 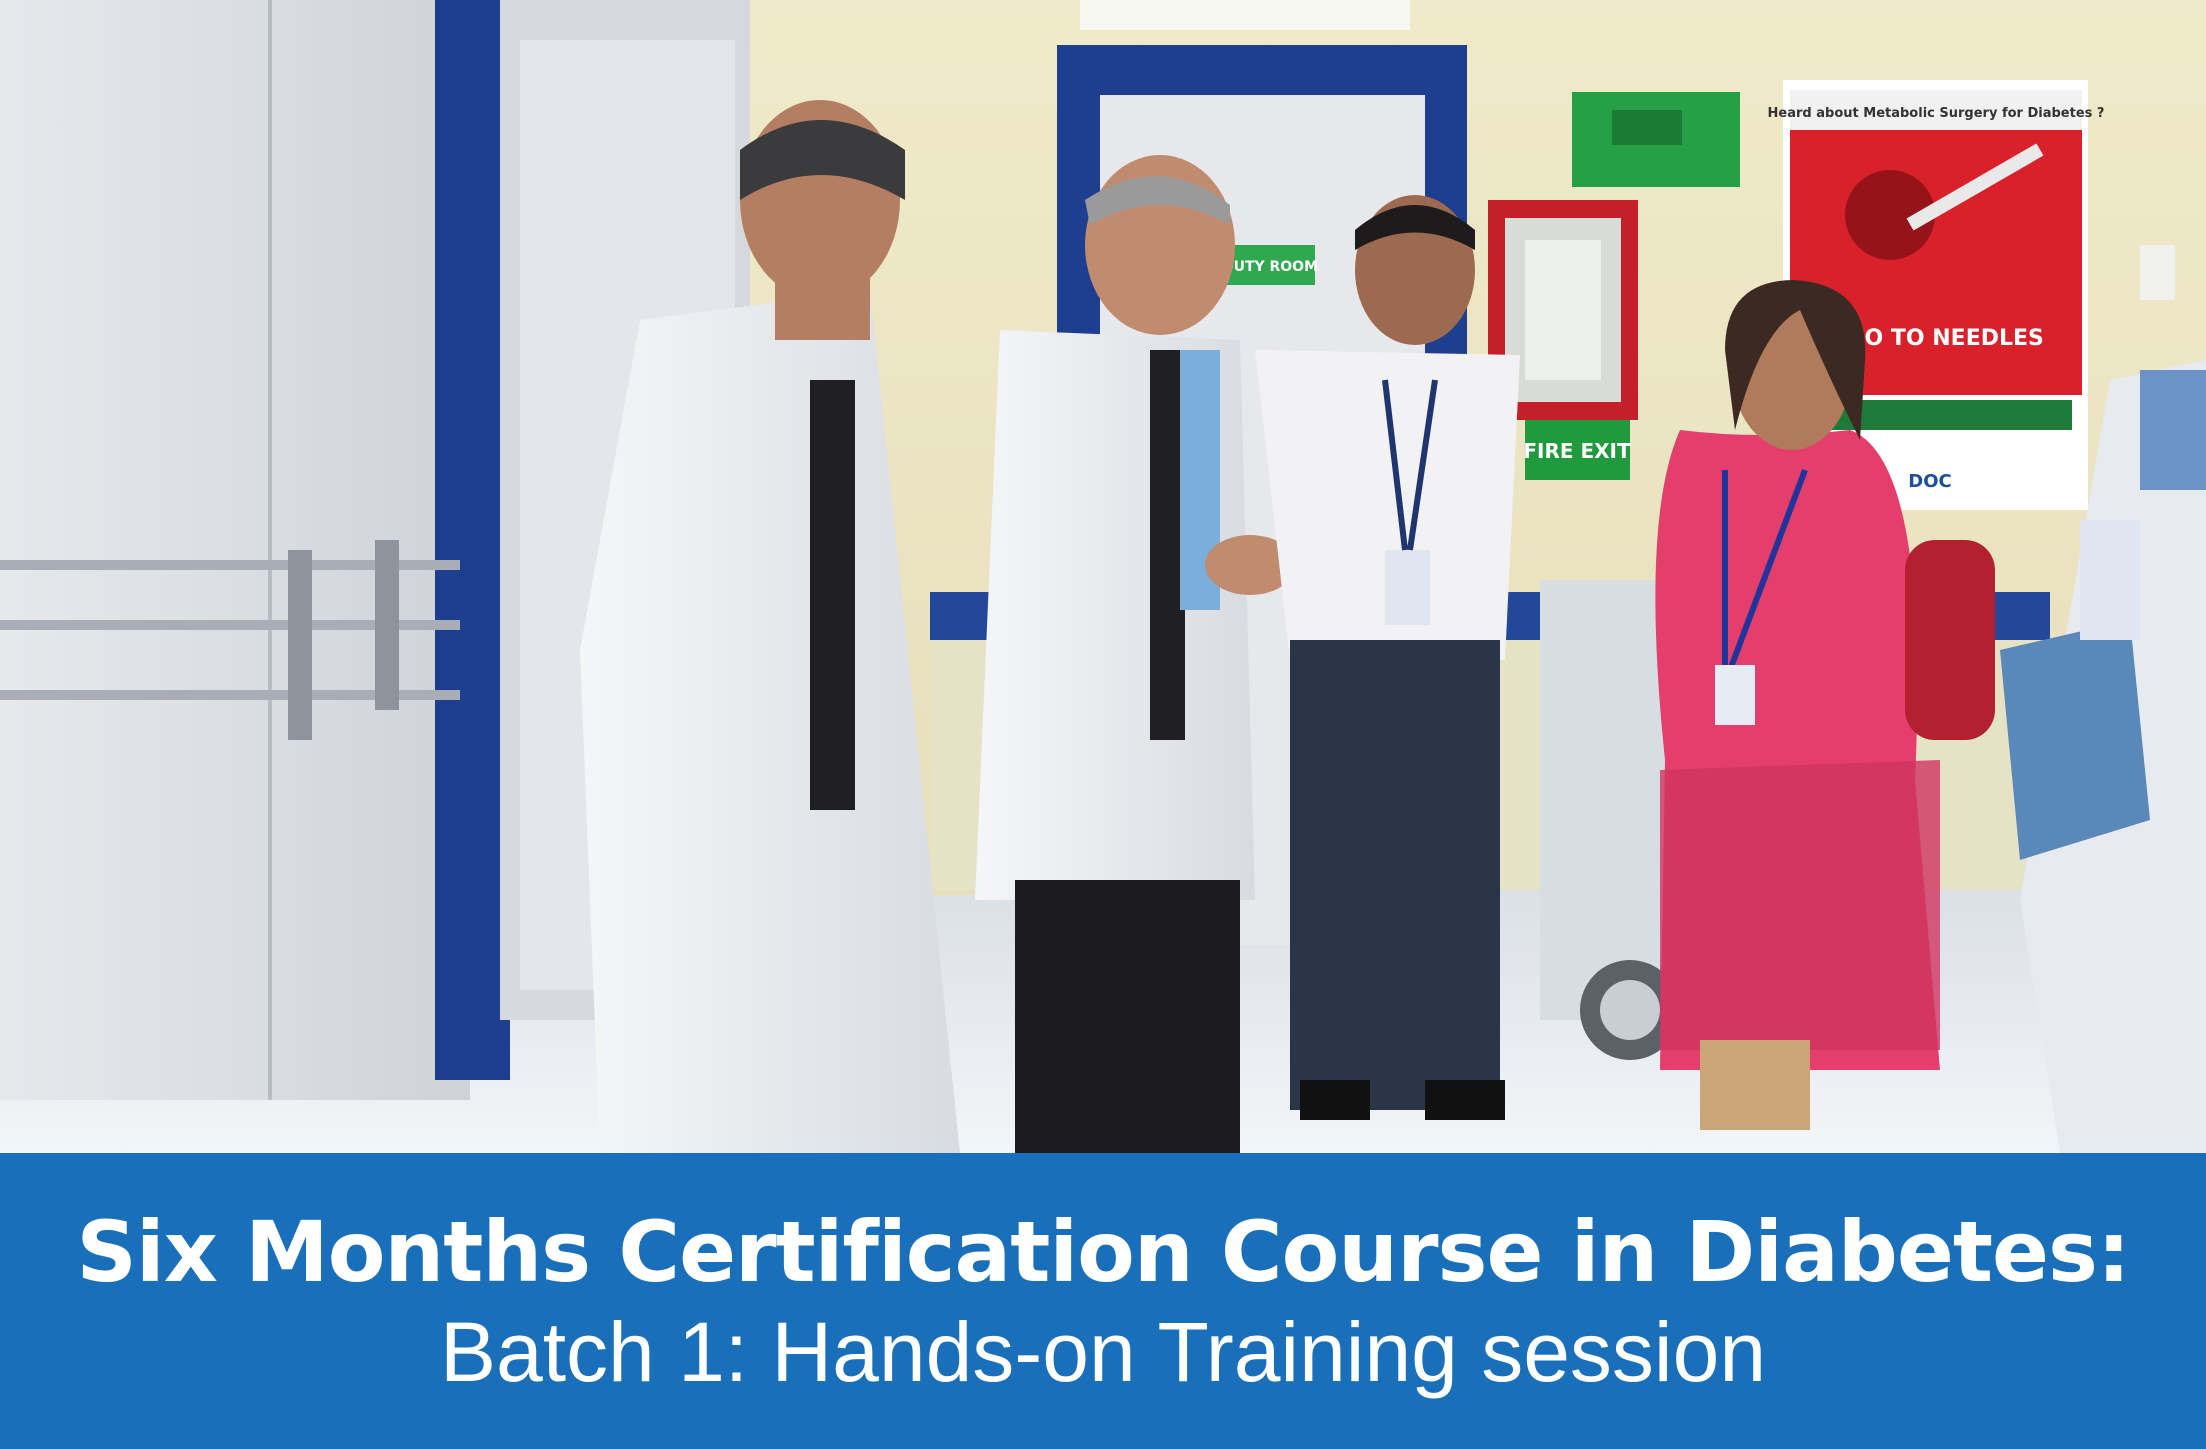 What do you see at coordinates (1270, 267) in the screenshot?
I see `room-sign-text: DUTY ROOM` at bounding box center [1270, 267].